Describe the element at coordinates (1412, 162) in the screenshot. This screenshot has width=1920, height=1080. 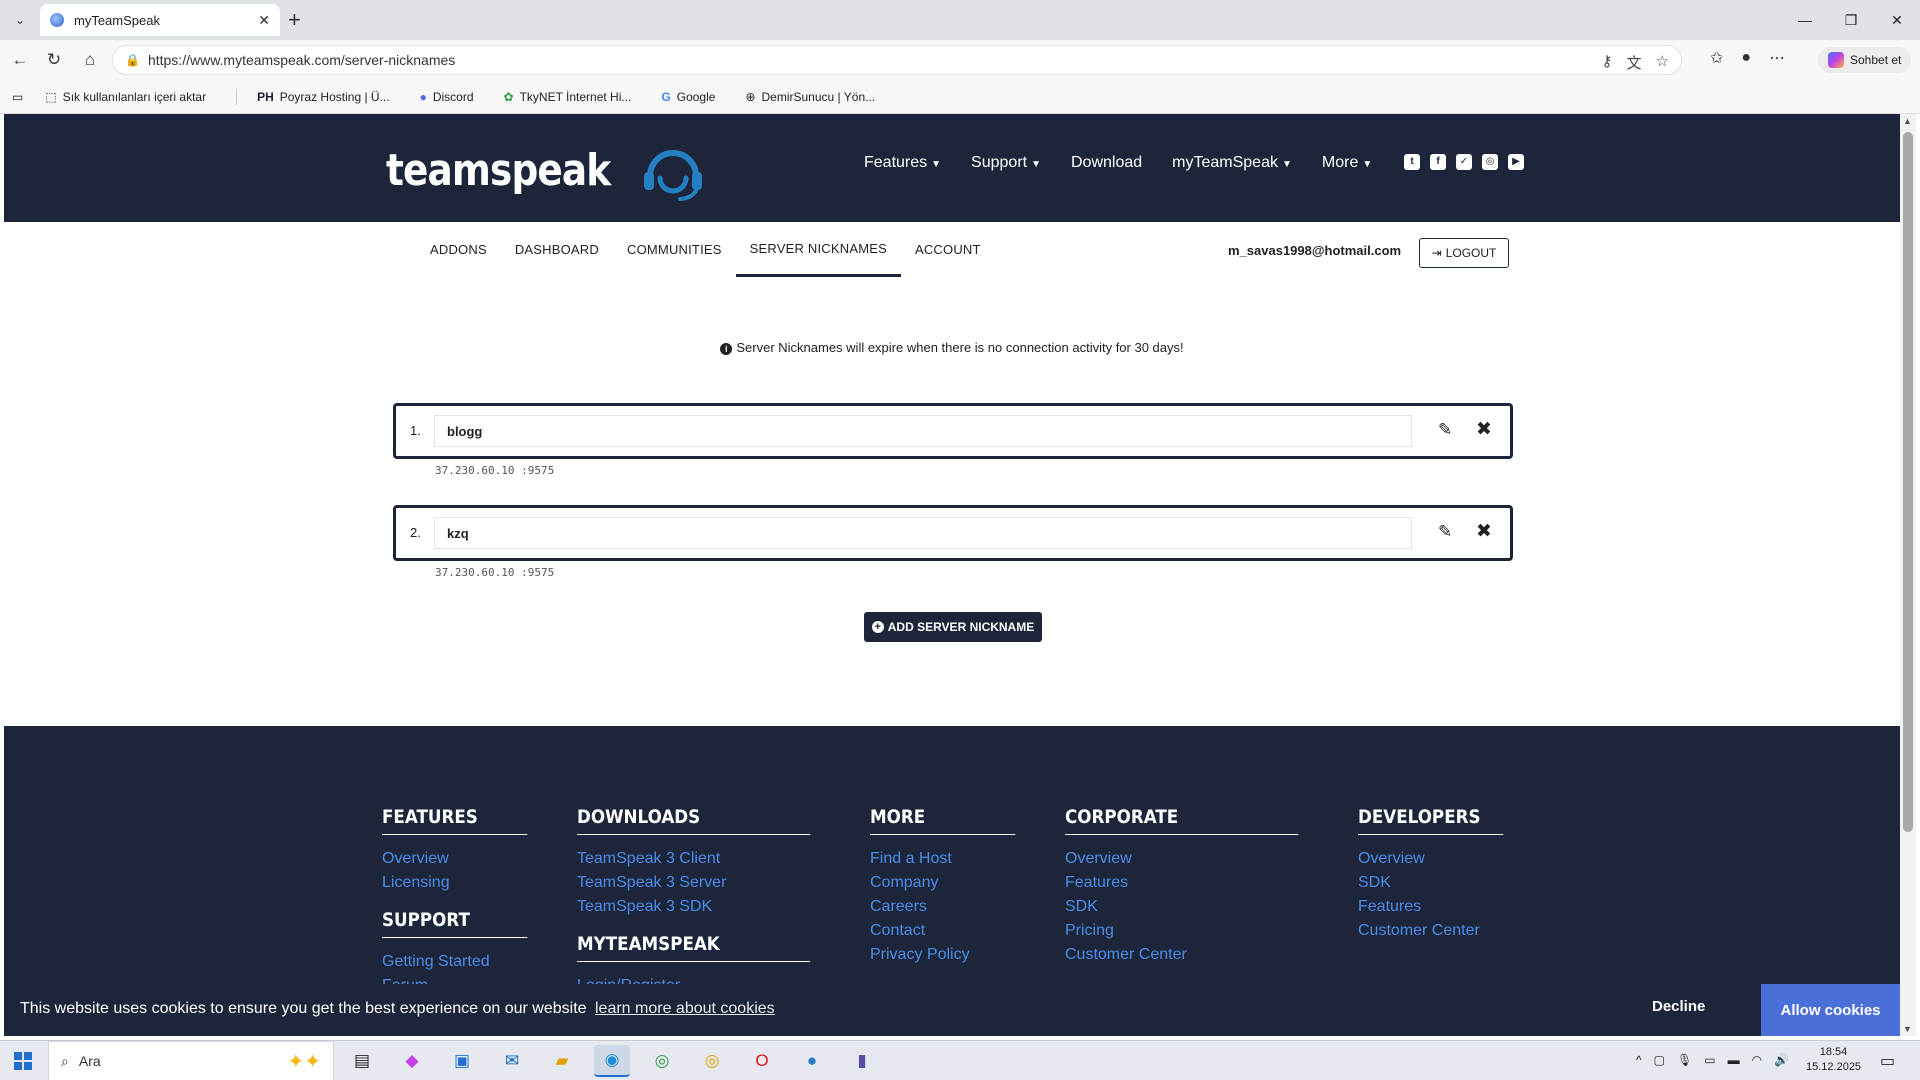
I see `twitch-icon: t` at that location.